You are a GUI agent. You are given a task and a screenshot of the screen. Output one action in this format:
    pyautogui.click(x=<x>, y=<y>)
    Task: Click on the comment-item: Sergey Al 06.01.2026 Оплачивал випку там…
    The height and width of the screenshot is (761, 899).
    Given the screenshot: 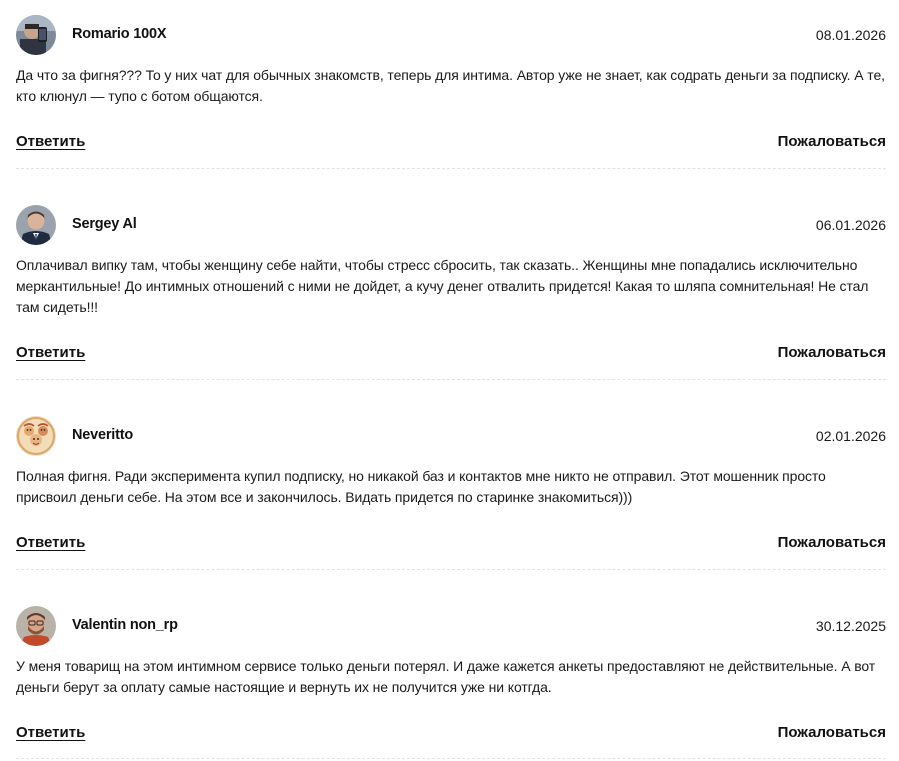 What is the action you would take?
    pyautogui.click(x=451, y=261)
    